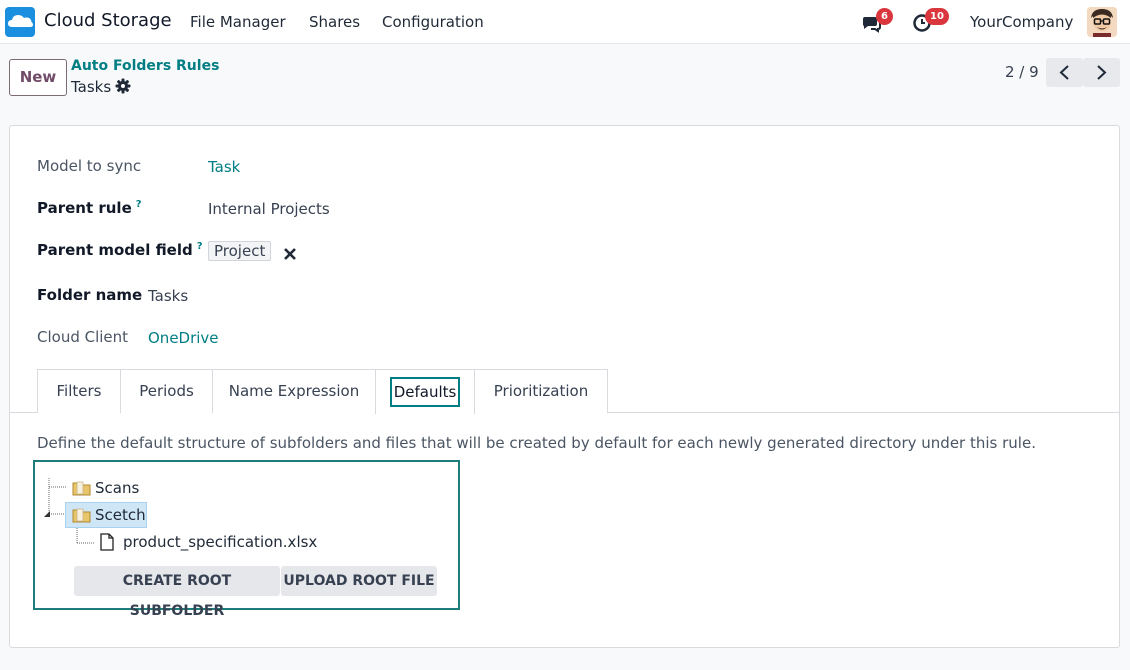 This screenshot has height=670, width=1130. I want to click on tab-defaults-label: Defaults, so click(425, 392).